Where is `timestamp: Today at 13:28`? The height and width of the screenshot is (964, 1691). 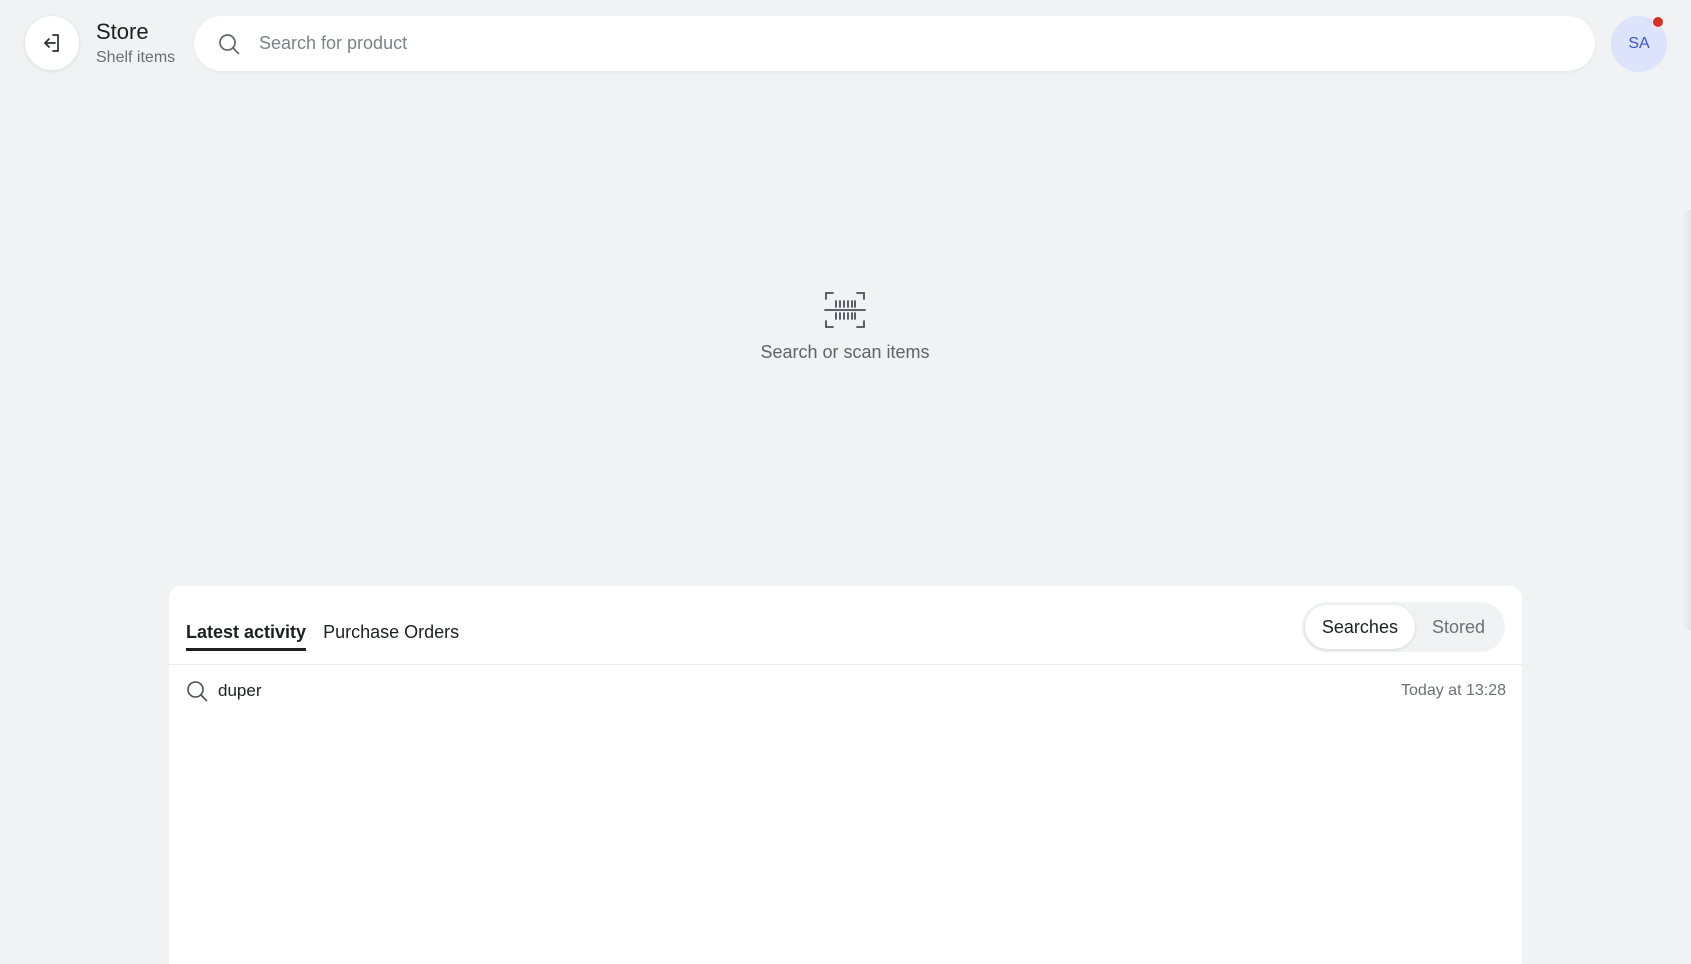 timestamp: Today at 13:28 is located at coordinates (1453, 690).